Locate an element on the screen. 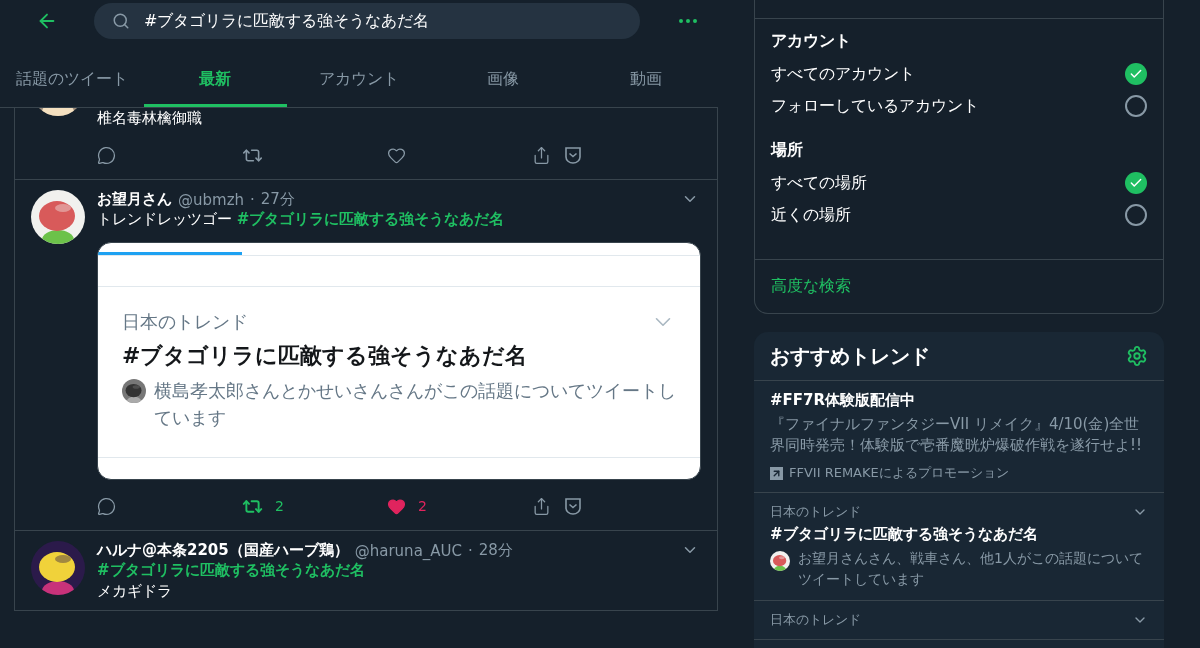  tab: アカウント is located at coordinates (359, 80).